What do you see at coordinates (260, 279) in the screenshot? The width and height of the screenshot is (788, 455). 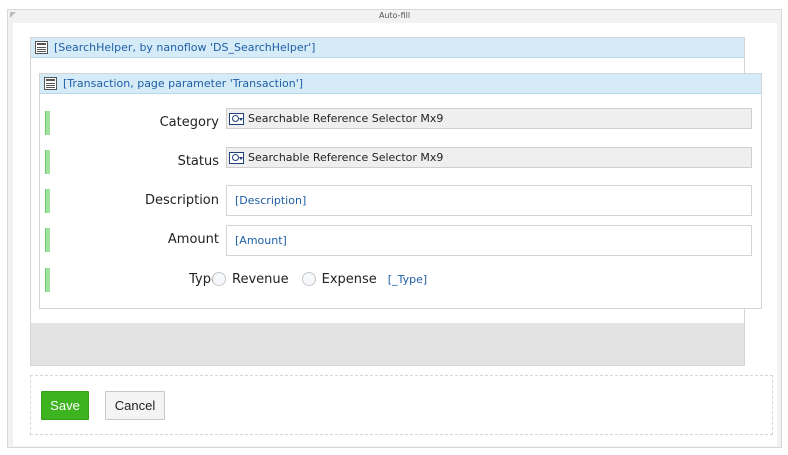 I see `revenue-radio-label: Revenue` at bounding box center [260, 279].